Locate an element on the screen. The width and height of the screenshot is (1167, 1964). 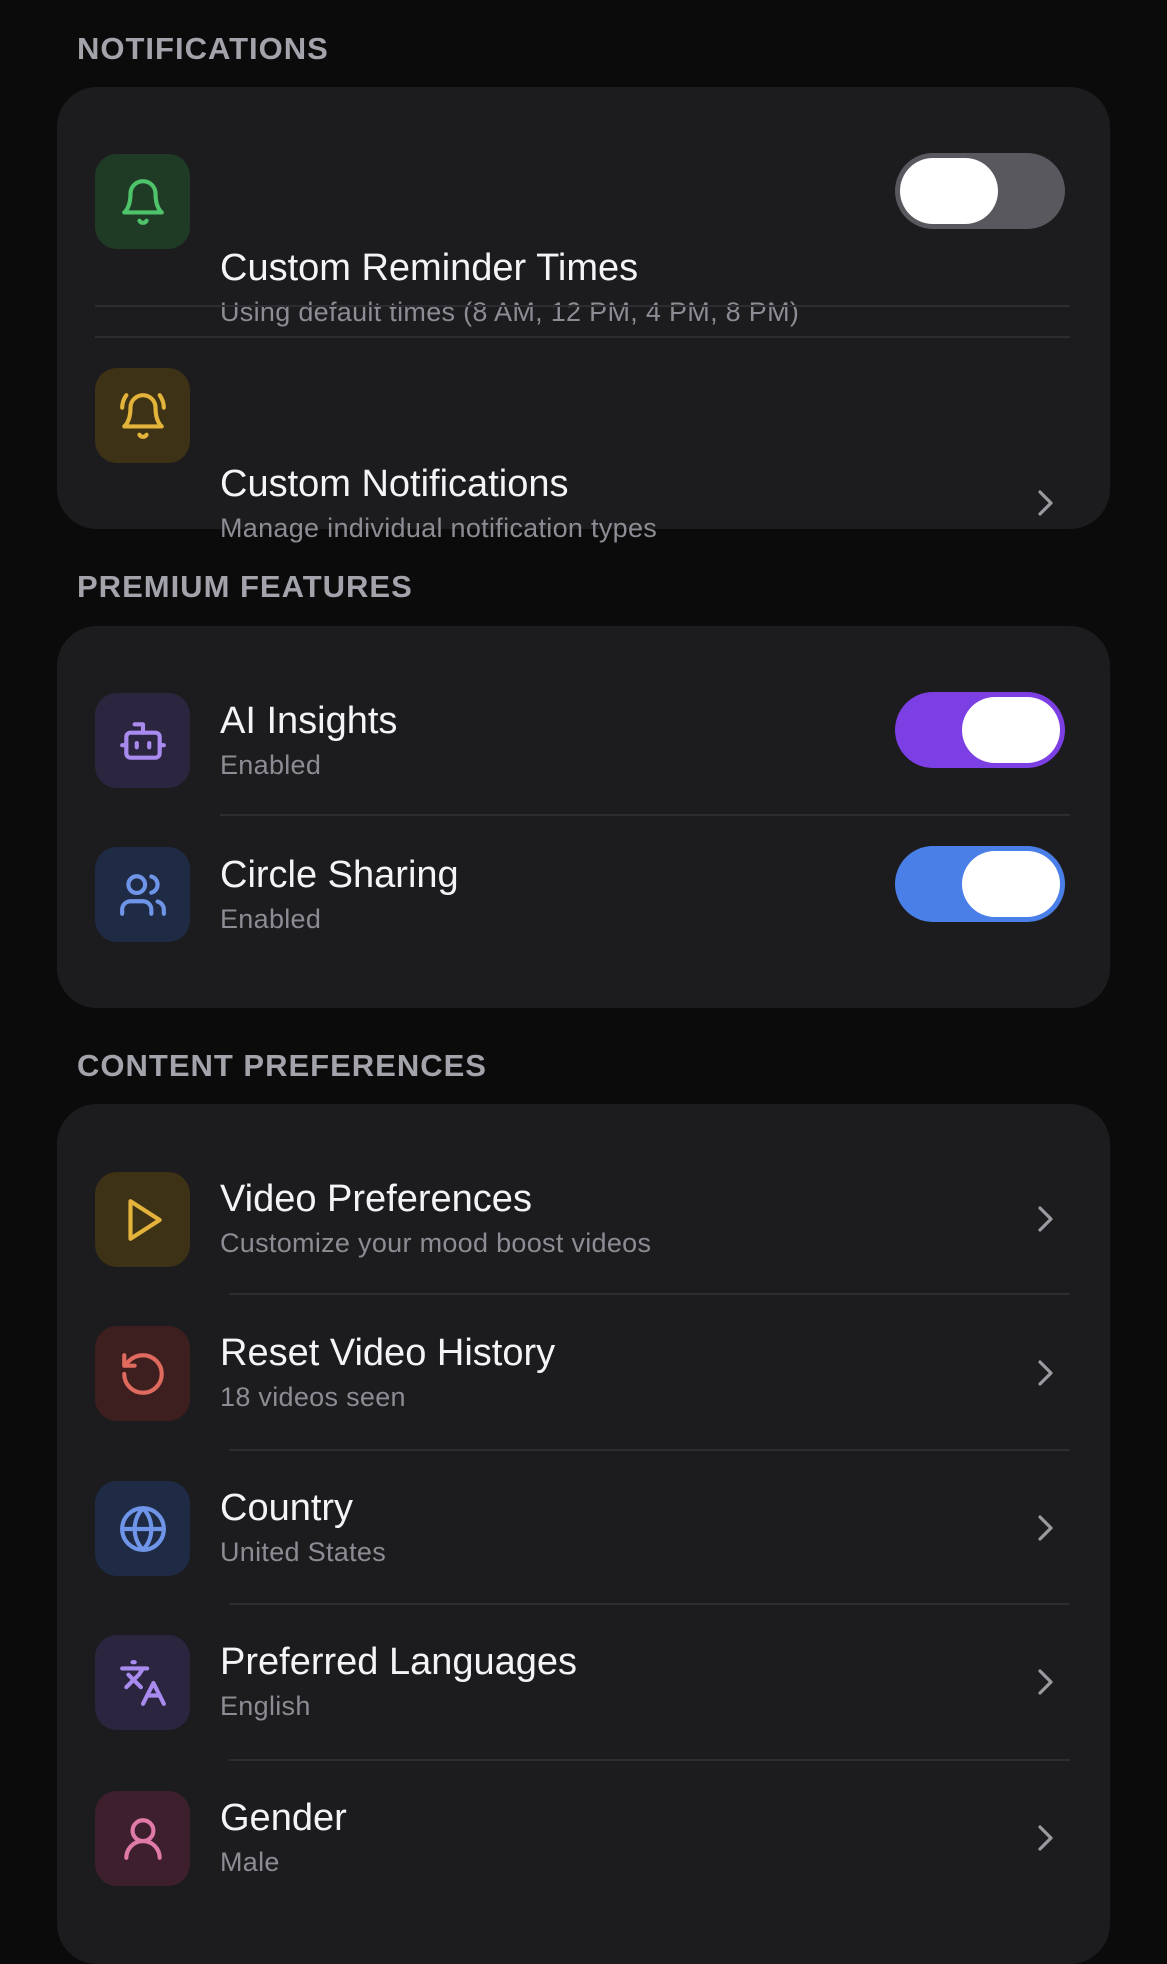
user-icon is located at coordinates (142, 1838).